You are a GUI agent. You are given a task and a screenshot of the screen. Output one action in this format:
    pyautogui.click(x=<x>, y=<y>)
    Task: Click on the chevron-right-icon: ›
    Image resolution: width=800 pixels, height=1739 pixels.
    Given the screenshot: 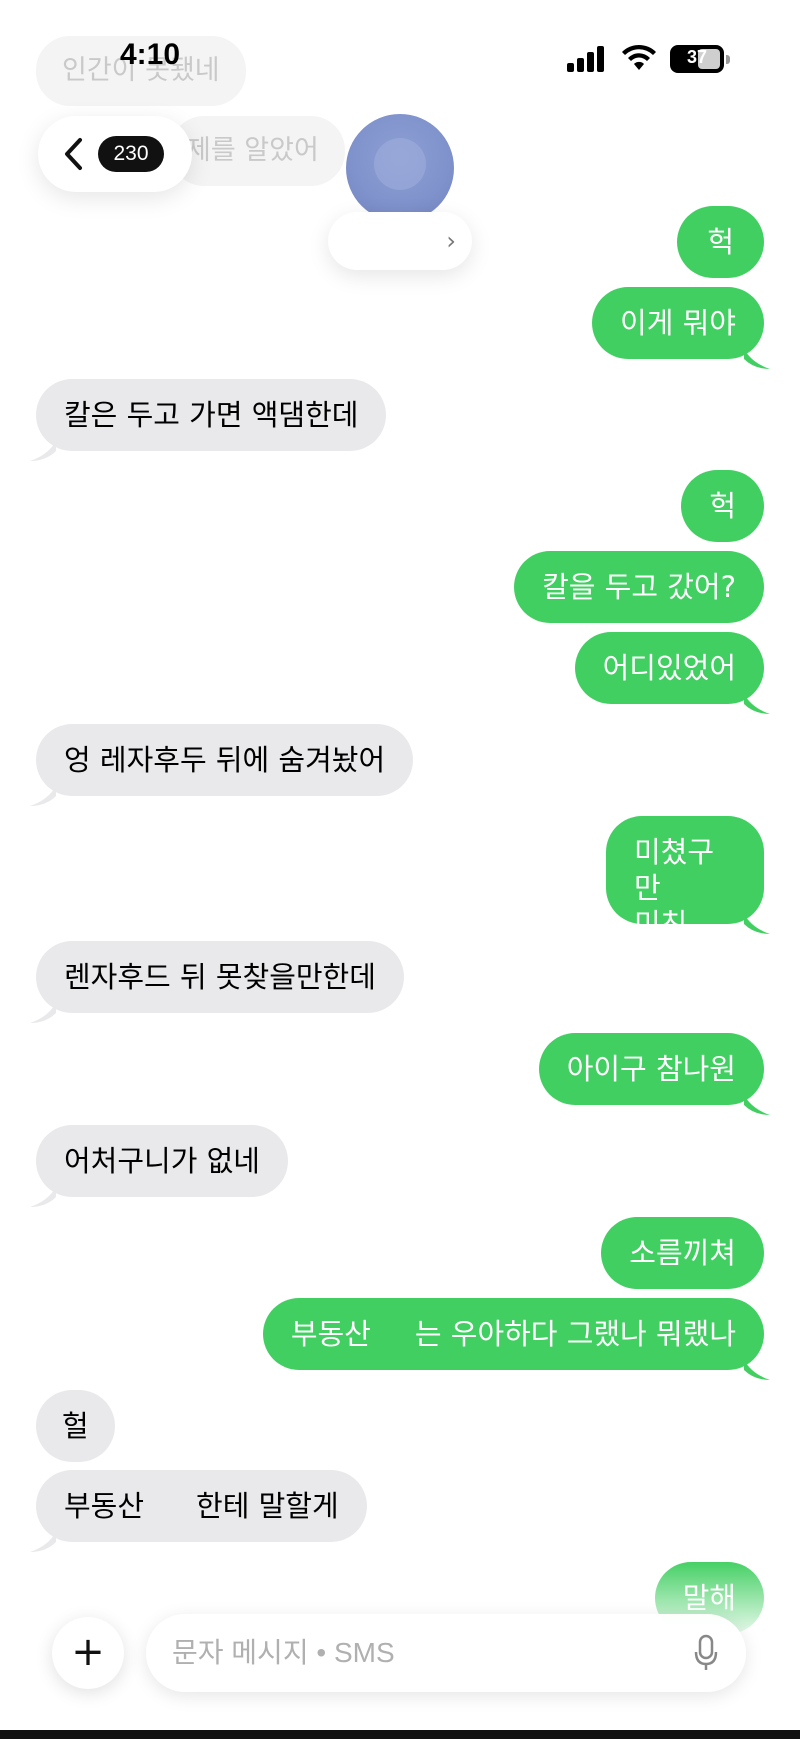 What is the action you would take?
    pyautogui.click(x=451, y=241)
    